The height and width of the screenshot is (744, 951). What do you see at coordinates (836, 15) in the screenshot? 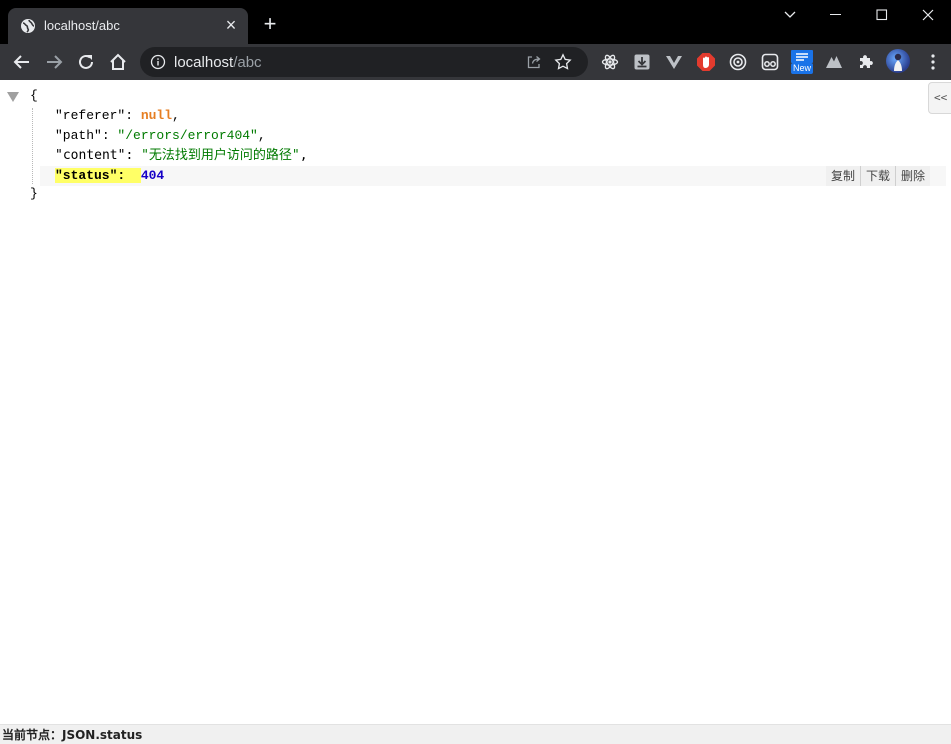
I see `minimize-icon` at bounding box center [836, 15].